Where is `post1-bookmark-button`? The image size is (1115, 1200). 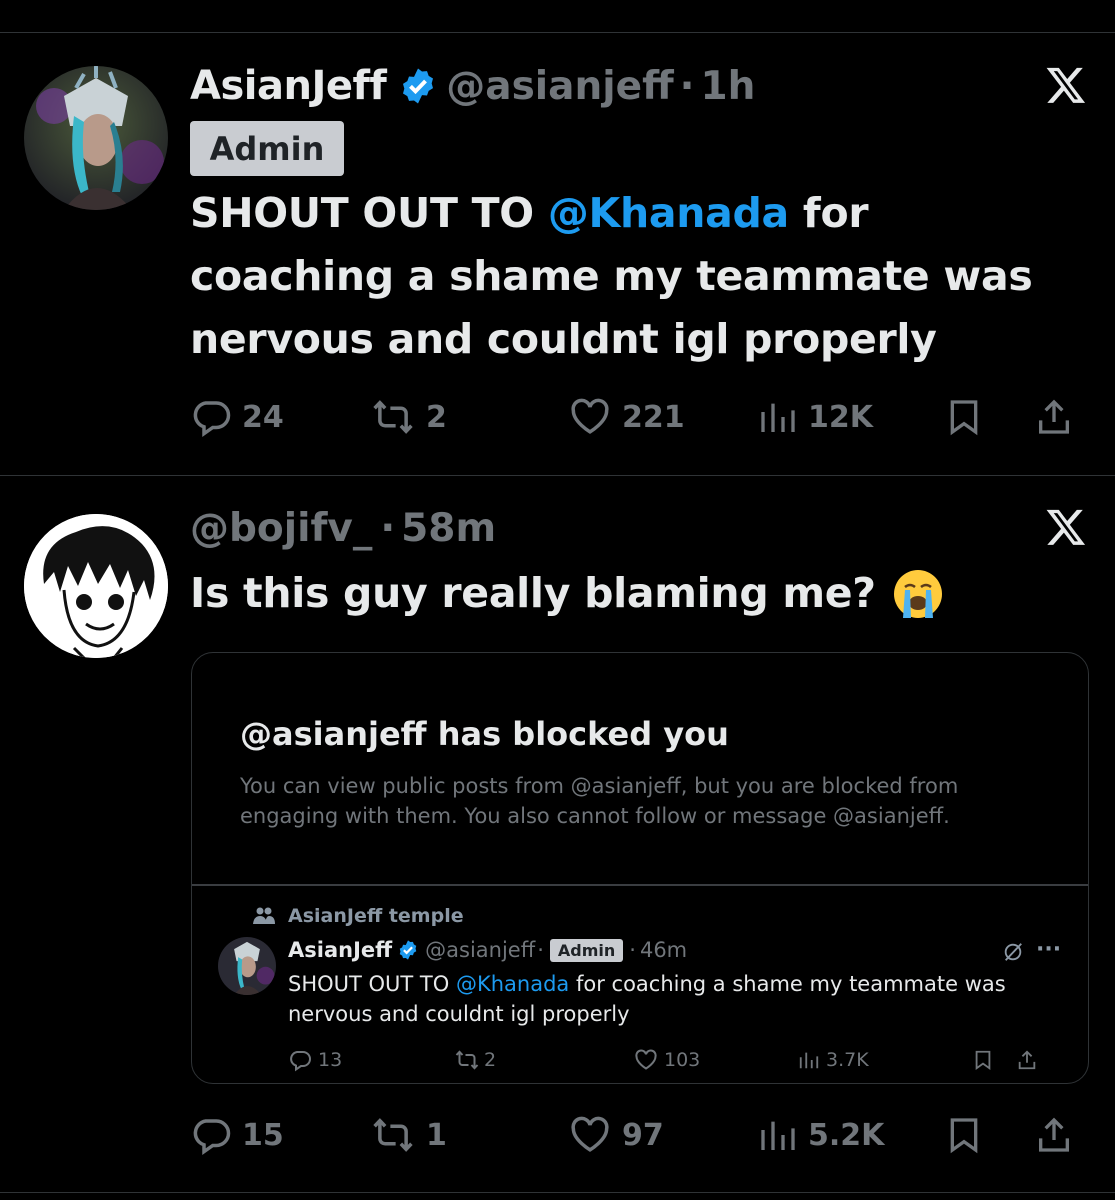 post1-bookmark-button is located at coordinates (989, 417).